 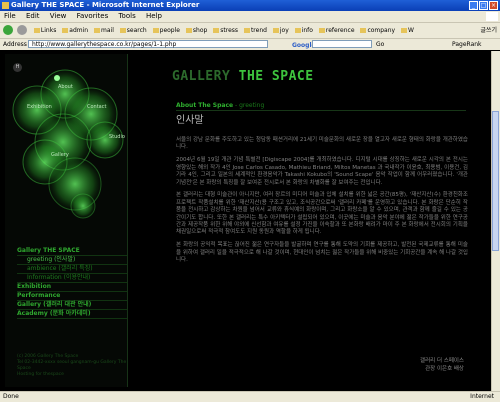 What do you see at coordinates (205, 105) in the screenshot?
I see `section-label: About The Space` at bounding box center [205, 105].